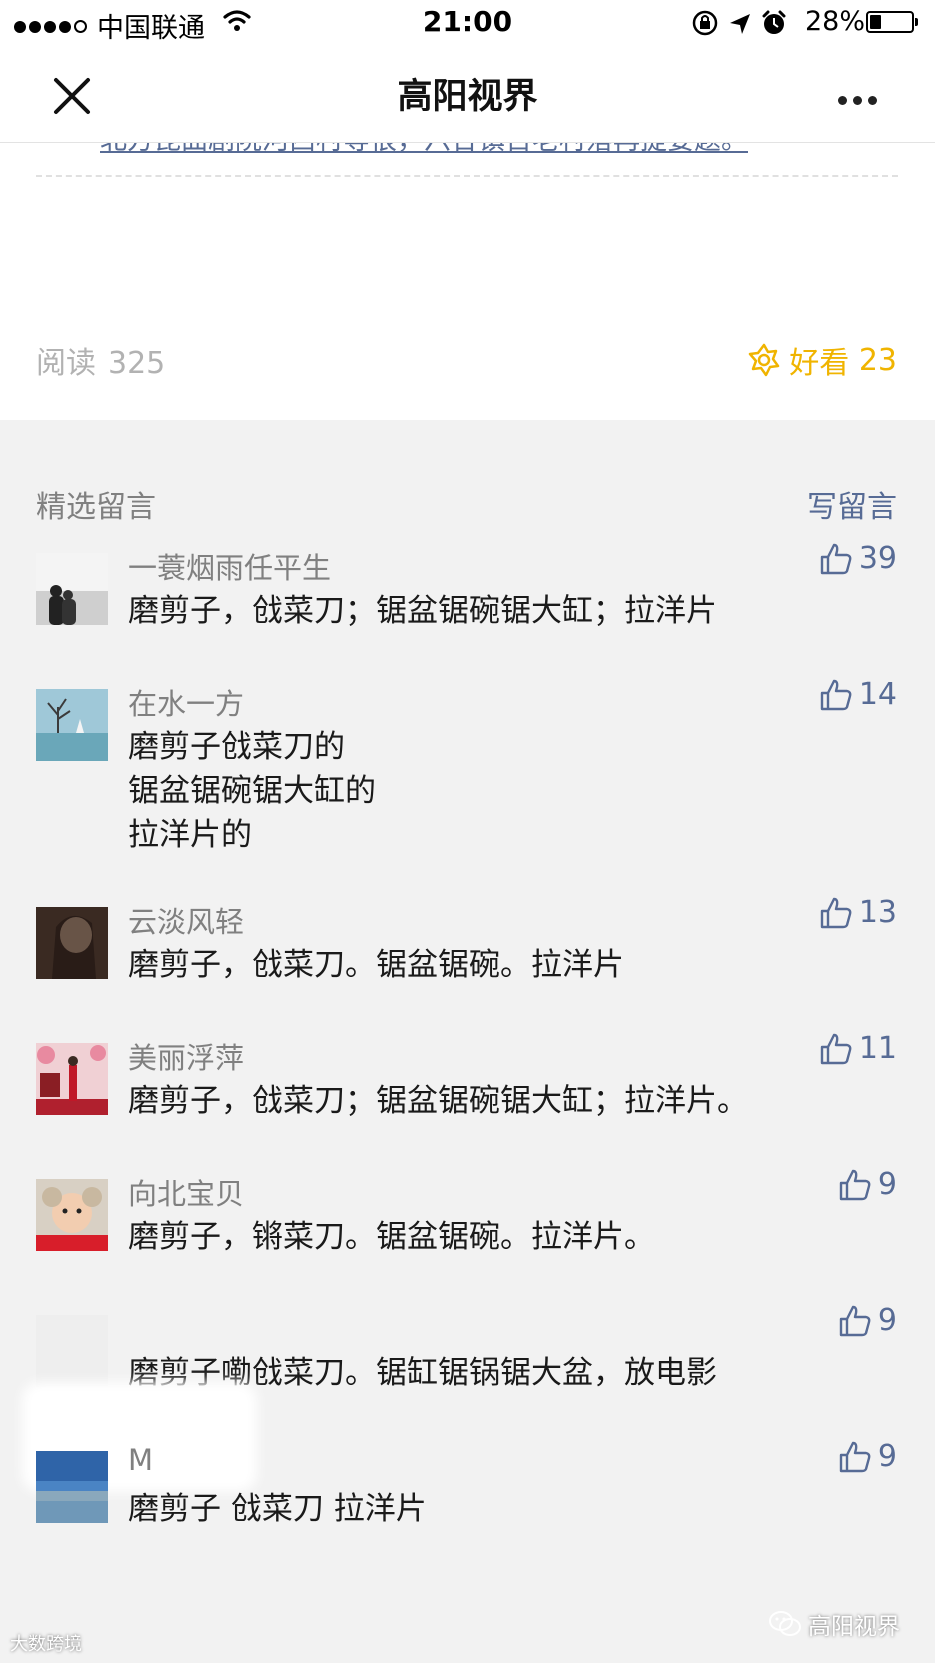 The height and width of the screenshot is (1663, 935). I want to click on divider, so click(467, 176).